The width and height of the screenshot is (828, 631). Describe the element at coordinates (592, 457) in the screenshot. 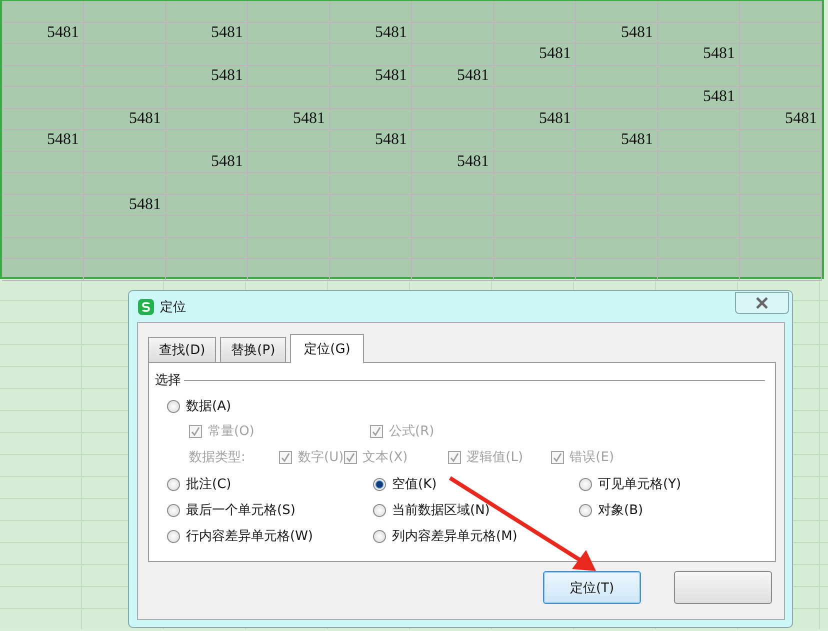

I see `checkbox-label: 错误(E)` at that location.